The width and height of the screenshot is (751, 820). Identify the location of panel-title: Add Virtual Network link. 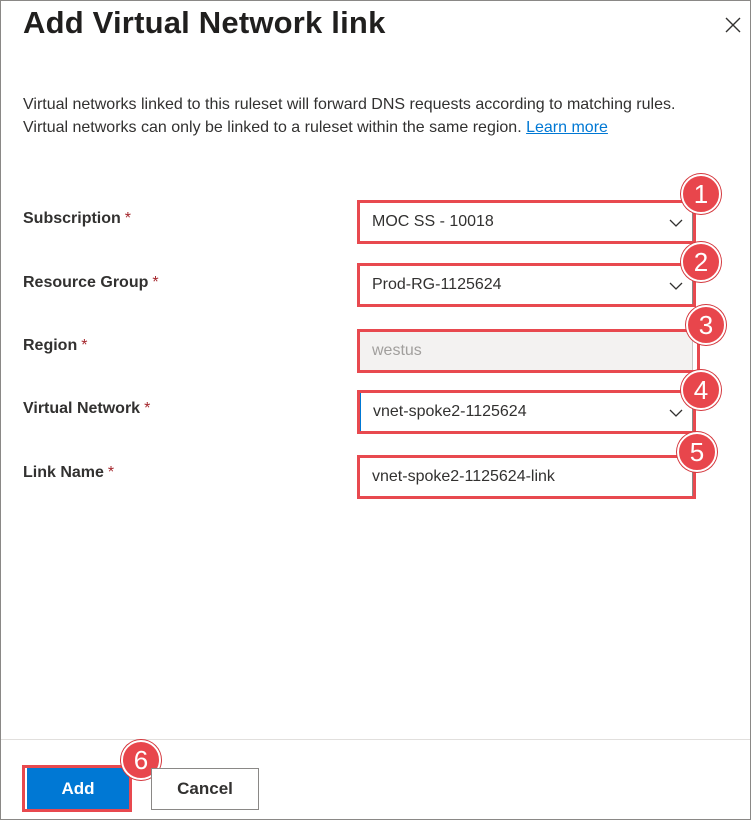
(204, 22).